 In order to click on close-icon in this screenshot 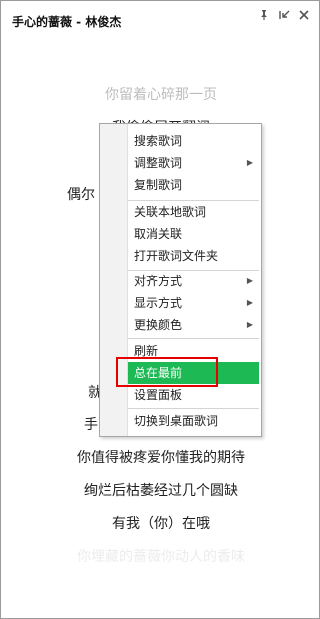, I will do `click(304, 15)`.